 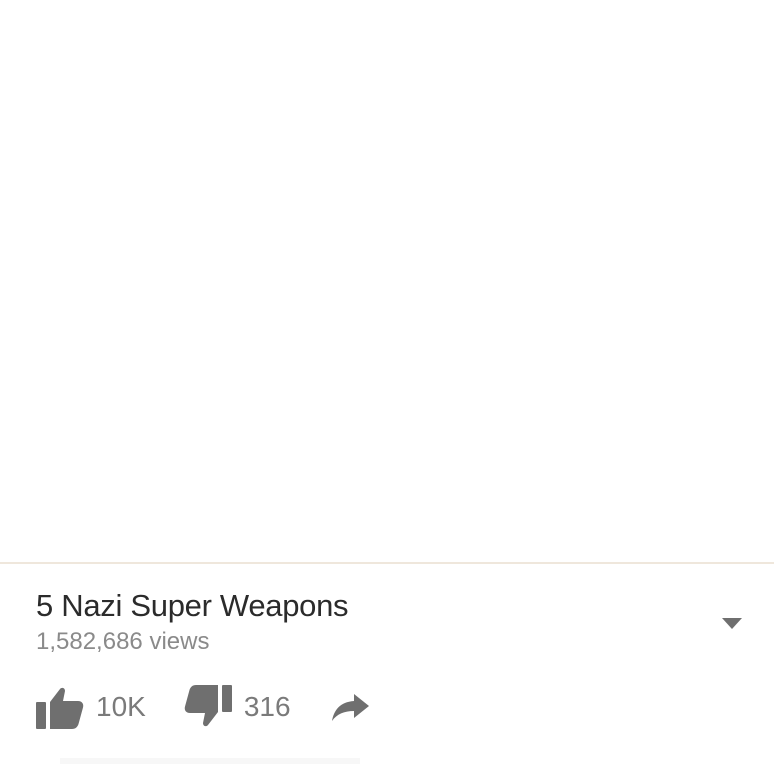 What do you see at coordinates (237, 707) in the screenshot?
I see `dislike-button: 316` at bounding box center [237, 707].